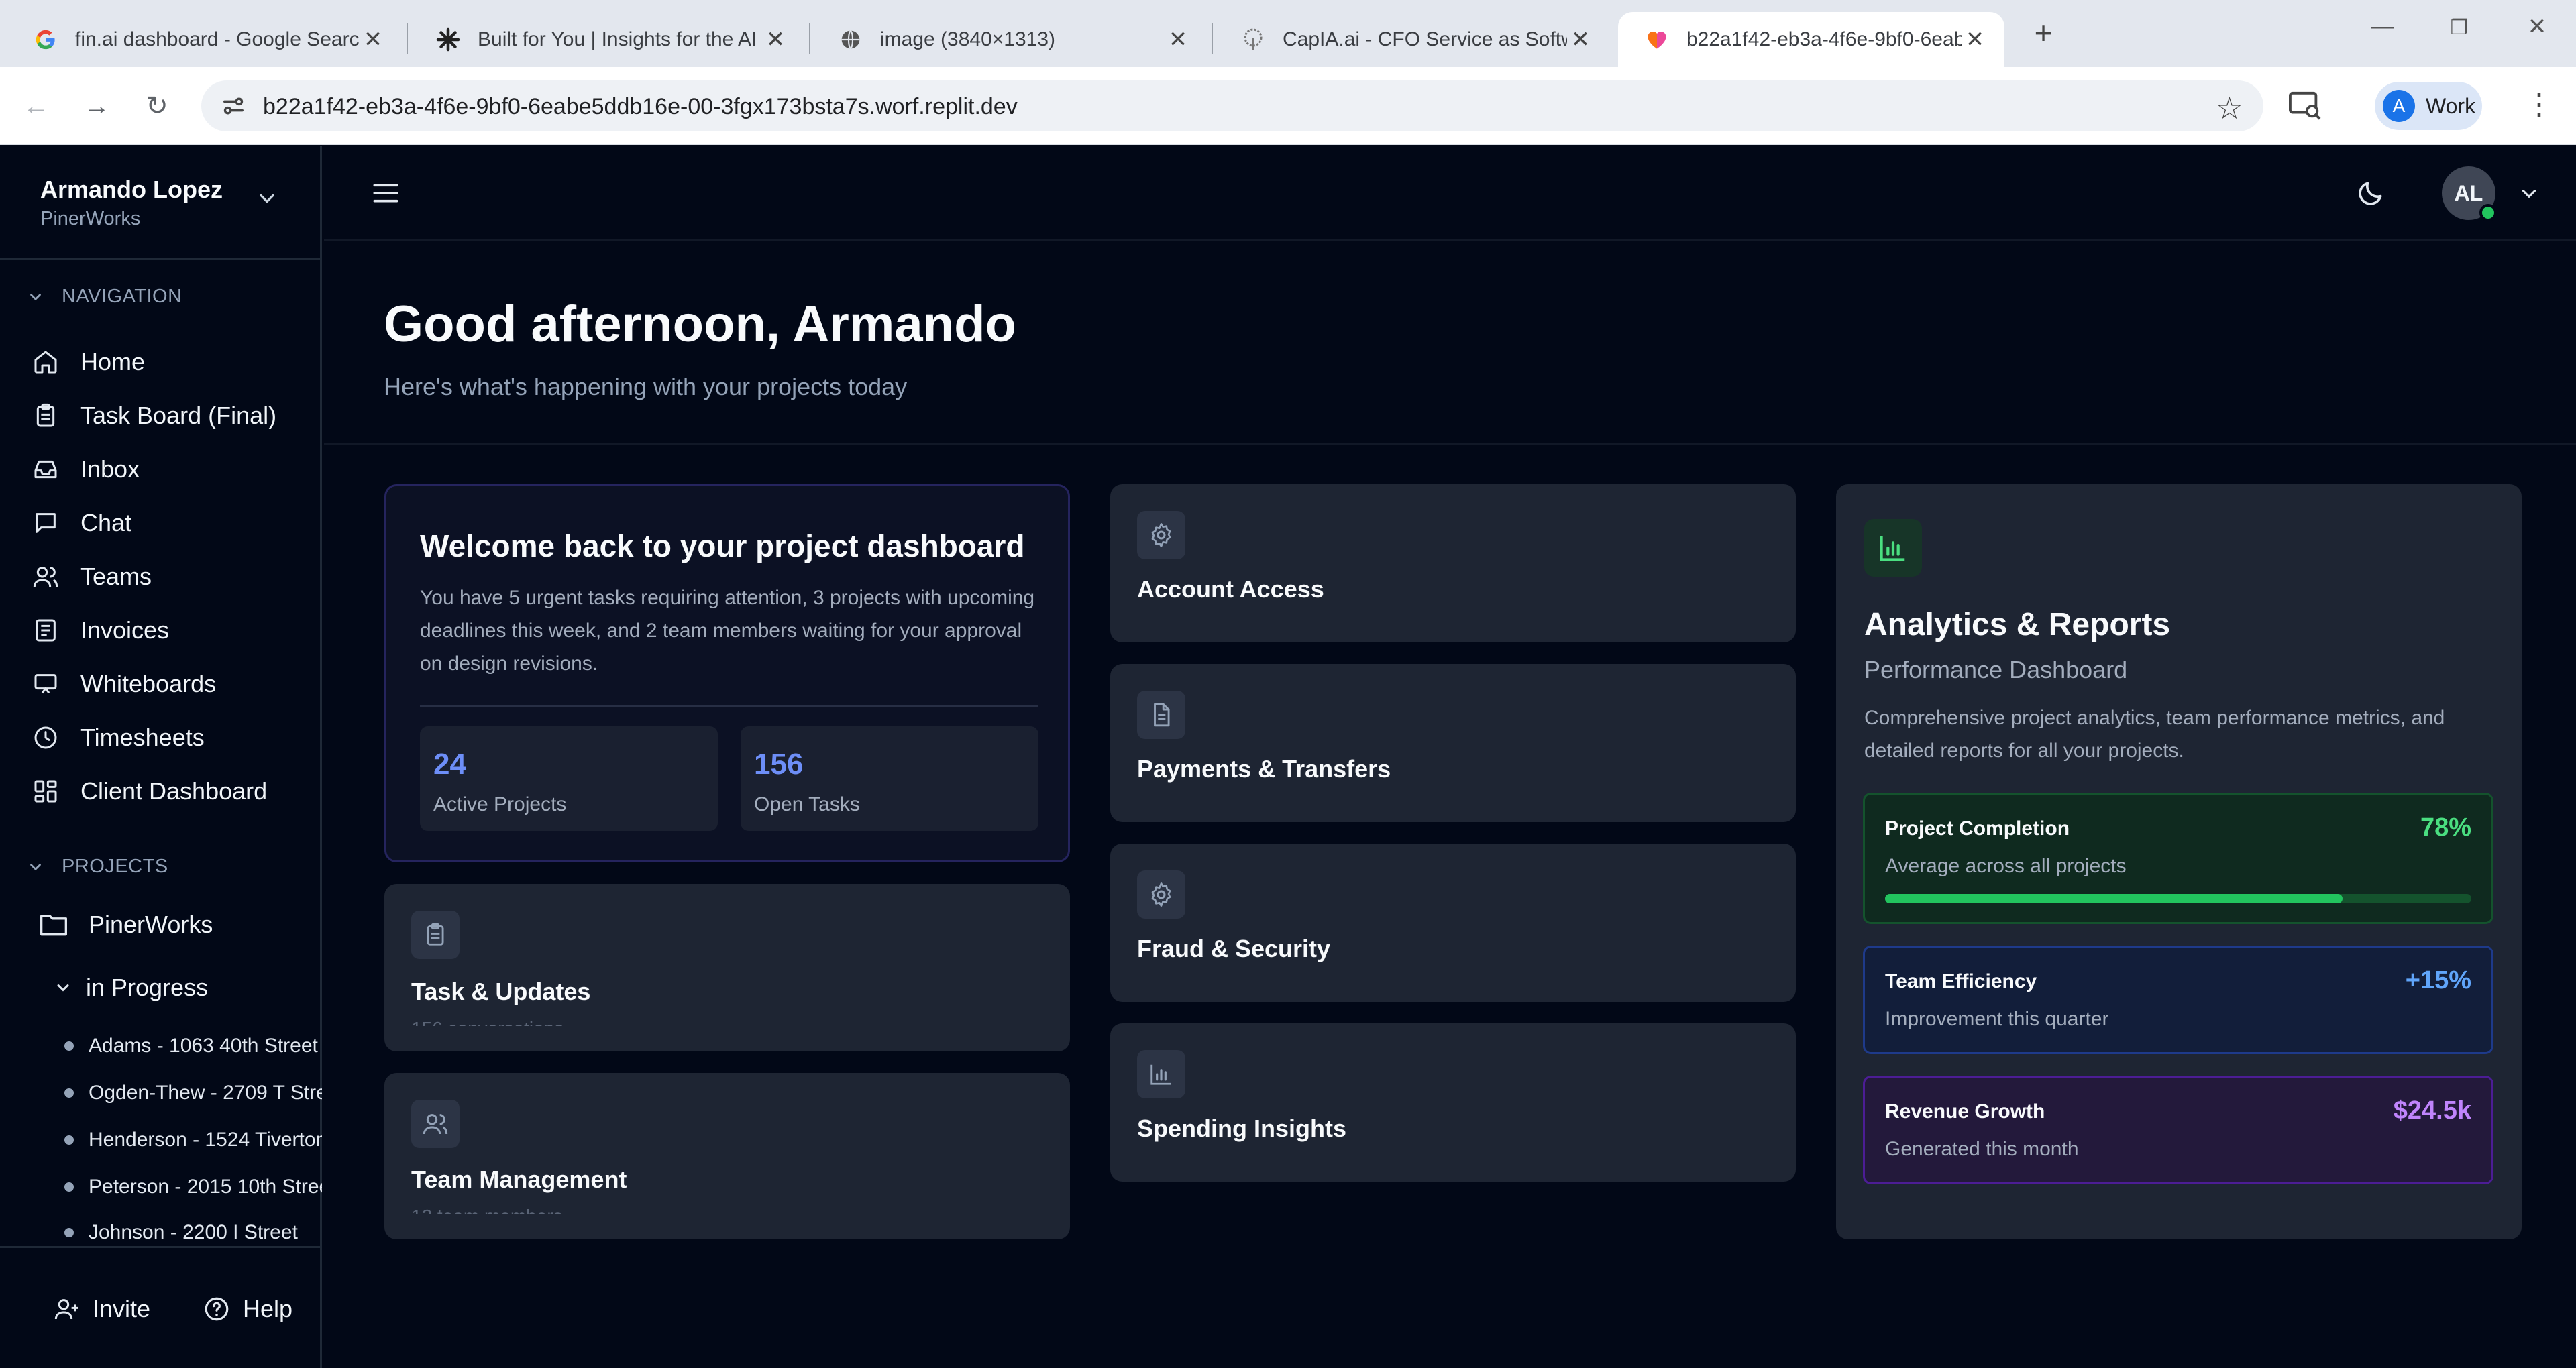  I want to click on clipboard-icon, so click(435, 935).